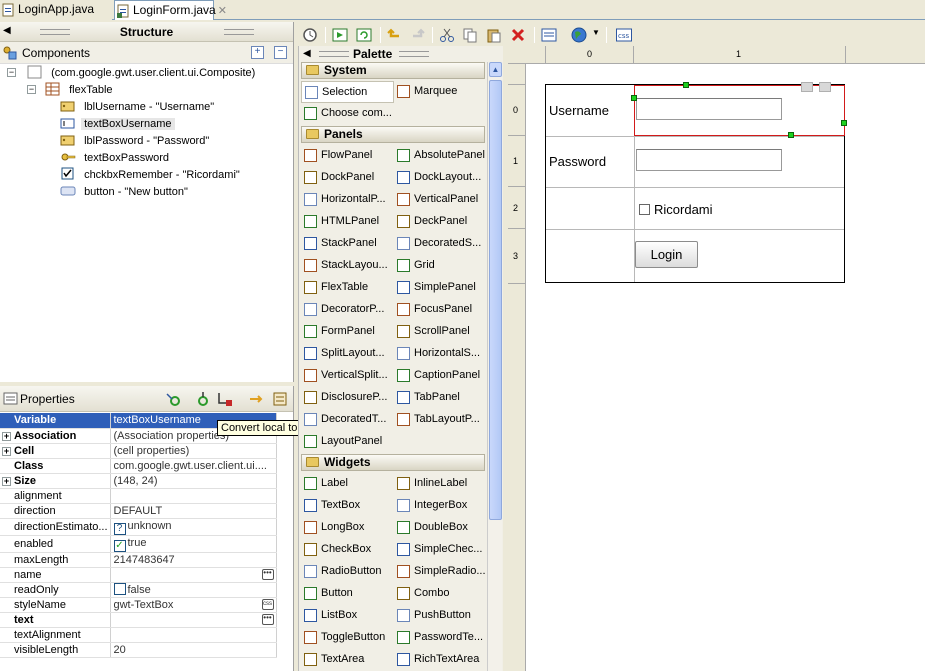 This screenshot has height=671, width=925. Describe the element at coordinates (347, 288) in the screenshot. I see `palette-item: FlexTable` at that location.